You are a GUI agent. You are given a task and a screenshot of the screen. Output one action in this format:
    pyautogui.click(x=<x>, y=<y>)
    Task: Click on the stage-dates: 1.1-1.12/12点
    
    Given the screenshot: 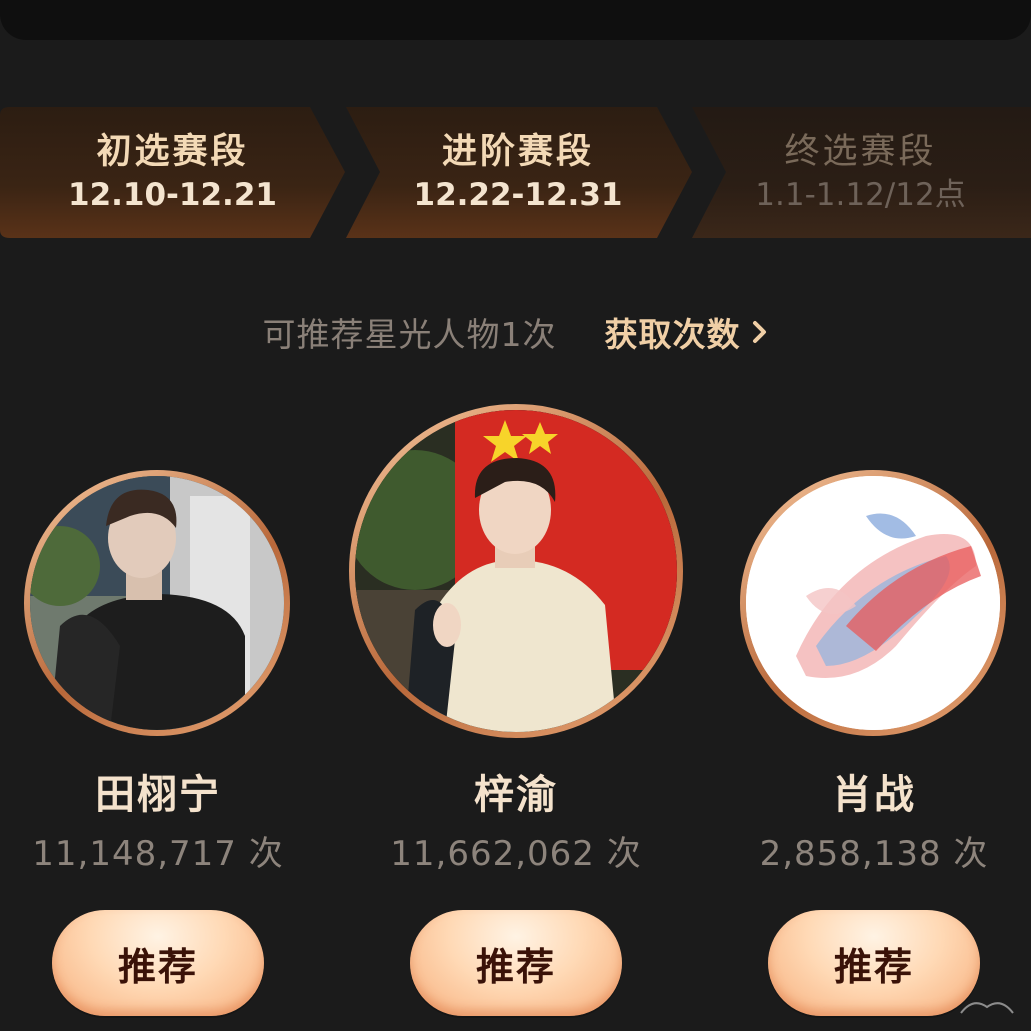 What is the action you would take?
    pyautogui.click(x=860, y=194)
    